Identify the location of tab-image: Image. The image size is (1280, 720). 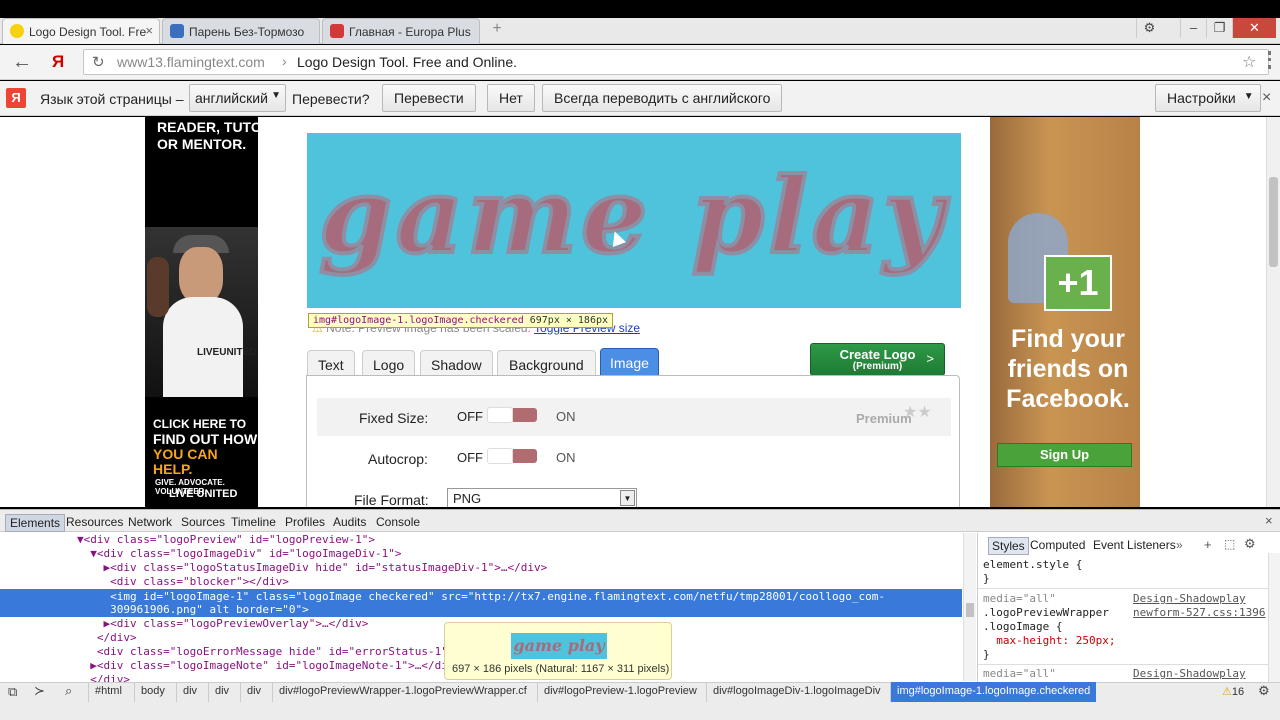
(629, 362).